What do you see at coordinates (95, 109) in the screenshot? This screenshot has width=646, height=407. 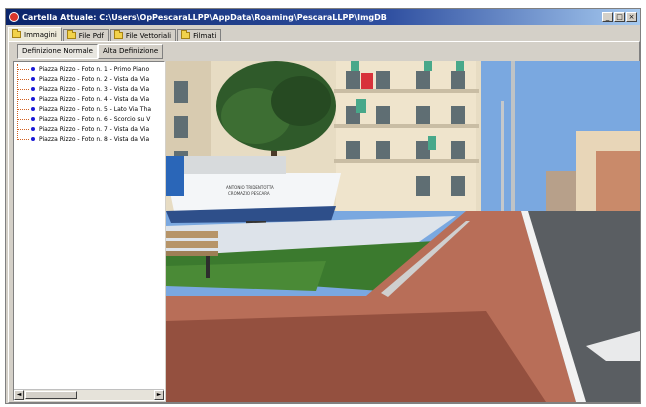 I see `tree-item-label: Piazza Rizzo - Foto n. 5 - Lato Via Tha` at bounding box center [95, 109].